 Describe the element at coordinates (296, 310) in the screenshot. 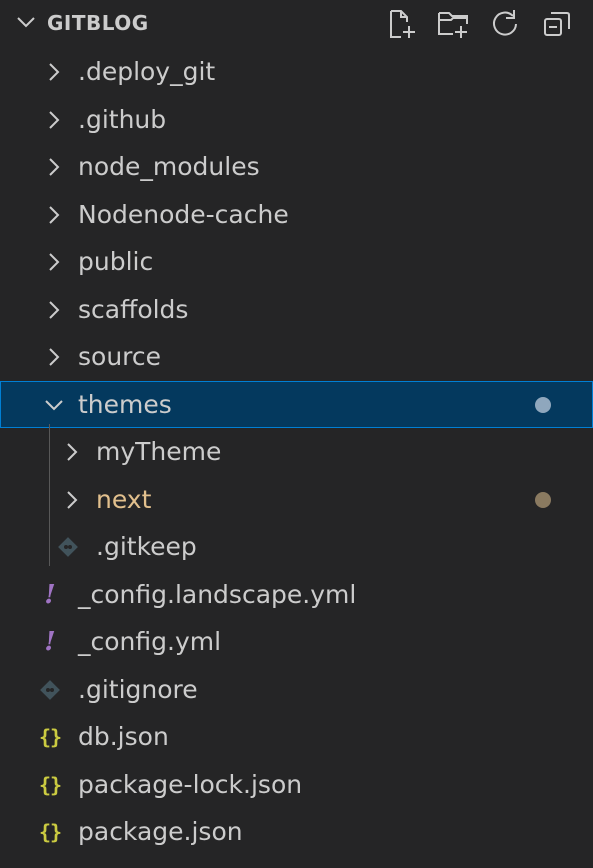

I see `folder-item-scaffolds: scaffolds` at that location.